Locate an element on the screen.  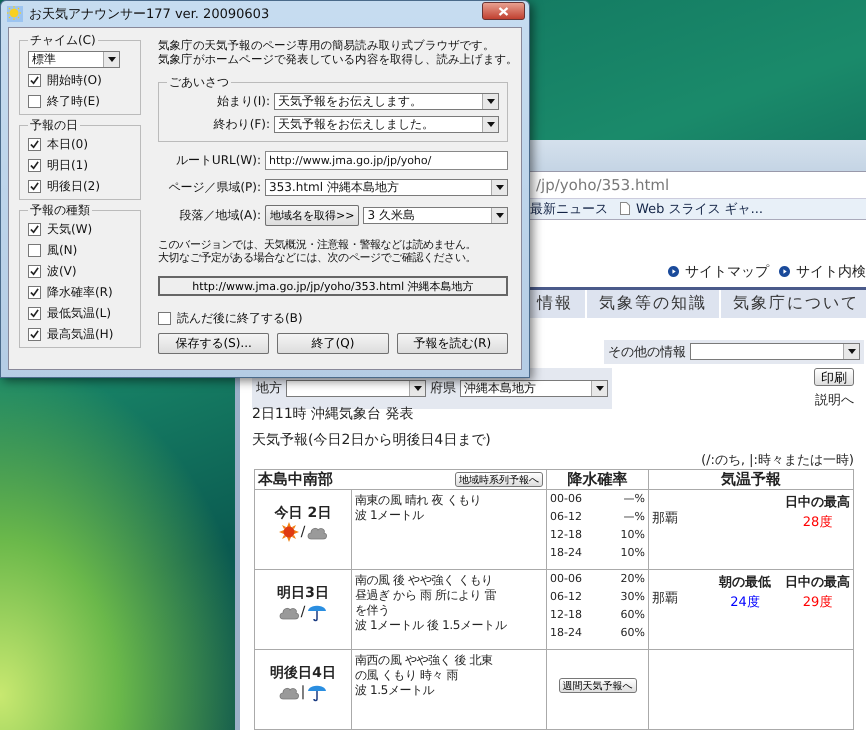
field-label: 終わり(F): is located at coordinates (241, 124).